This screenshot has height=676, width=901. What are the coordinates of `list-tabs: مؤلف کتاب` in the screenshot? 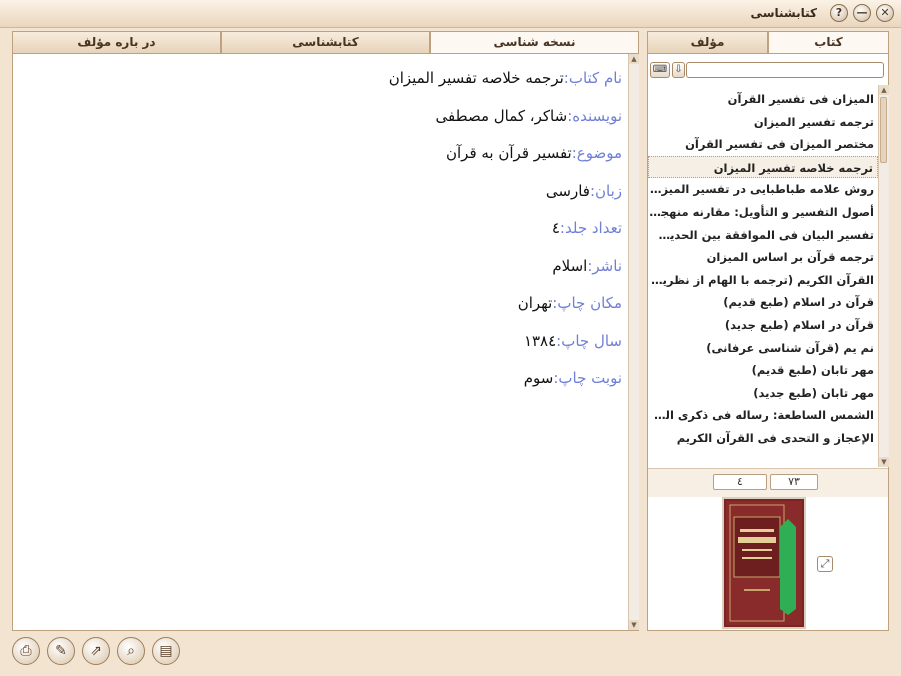 It's located at (768, 42).